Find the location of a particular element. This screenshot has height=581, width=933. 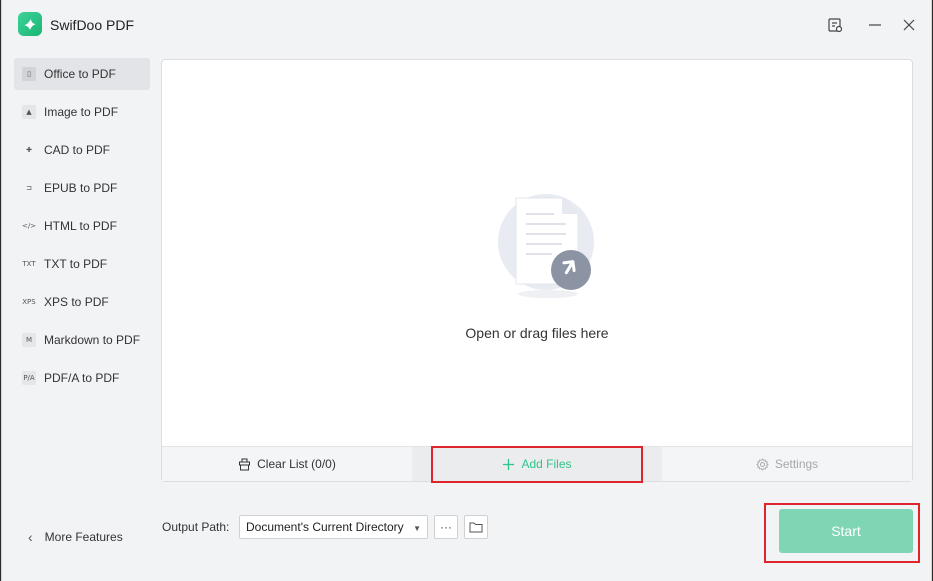

image-icon: ▲ is located at coordinates (29, 112).